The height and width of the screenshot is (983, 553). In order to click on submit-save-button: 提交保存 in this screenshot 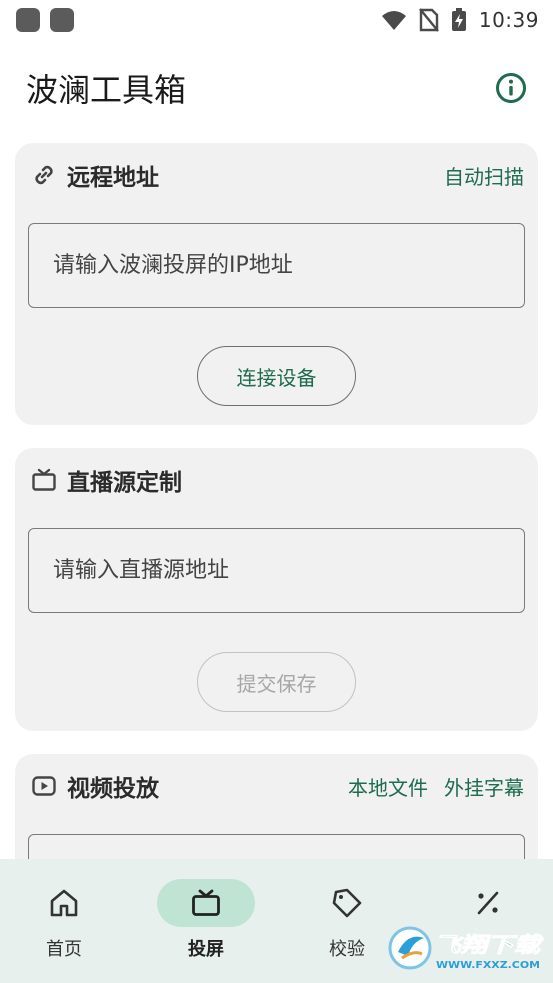, I will do `click(276, 682)`.